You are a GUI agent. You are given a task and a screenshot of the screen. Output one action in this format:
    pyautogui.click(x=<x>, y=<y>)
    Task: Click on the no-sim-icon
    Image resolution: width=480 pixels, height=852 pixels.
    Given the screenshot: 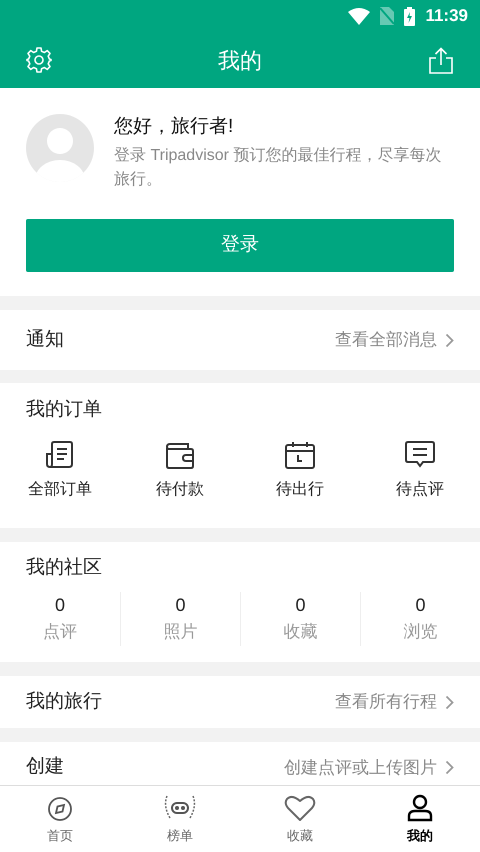 What is the action you would take?
    pyautogui.click(x=387, y=16)
    